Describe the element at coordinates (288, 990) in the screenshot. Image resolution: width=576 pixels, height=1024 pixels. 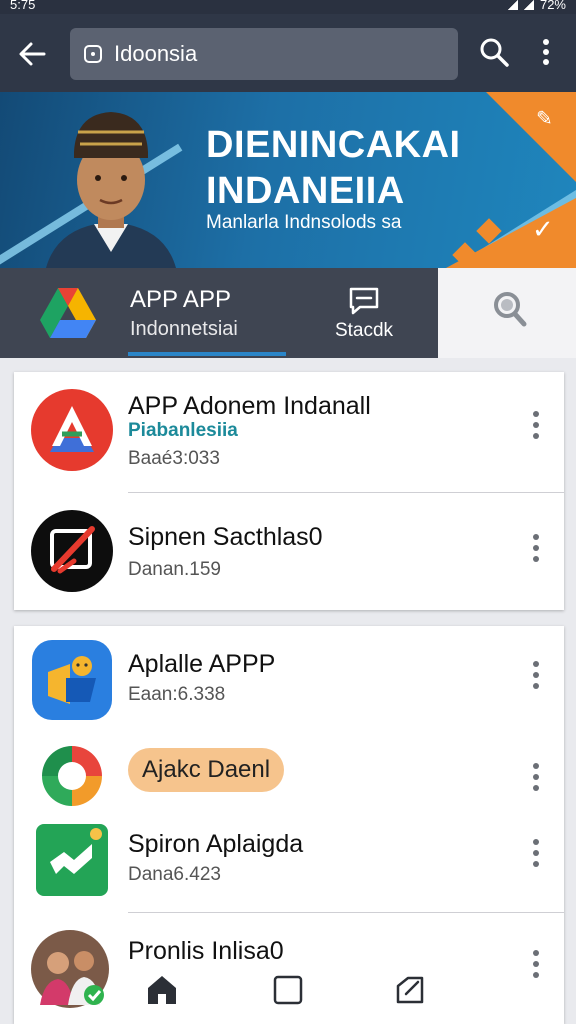
I see `square-icon` at that location.